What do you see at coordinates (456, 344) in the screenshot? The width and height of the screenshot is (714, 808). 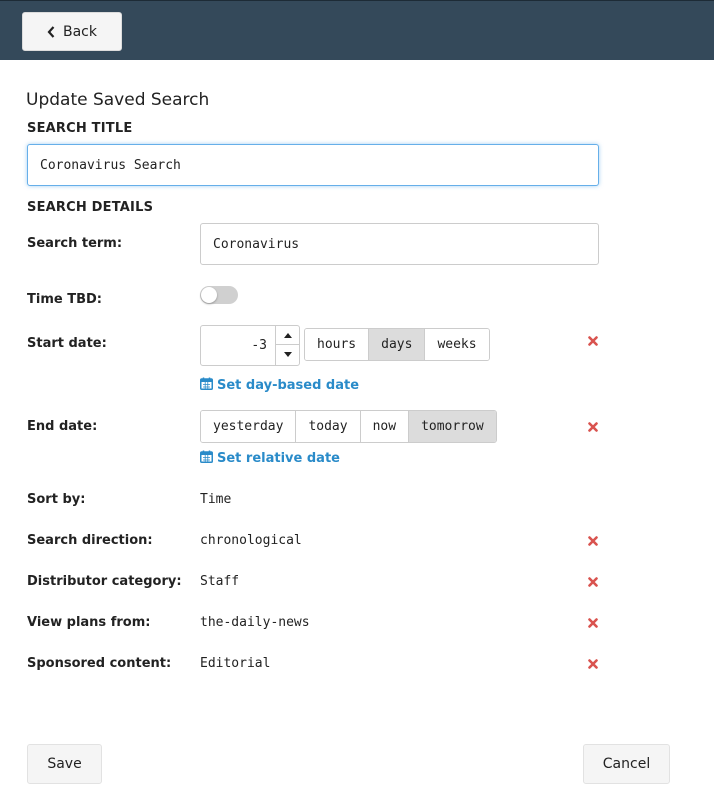 I see `unit-weeks-button: weeks` at bounding box center [456, 344].